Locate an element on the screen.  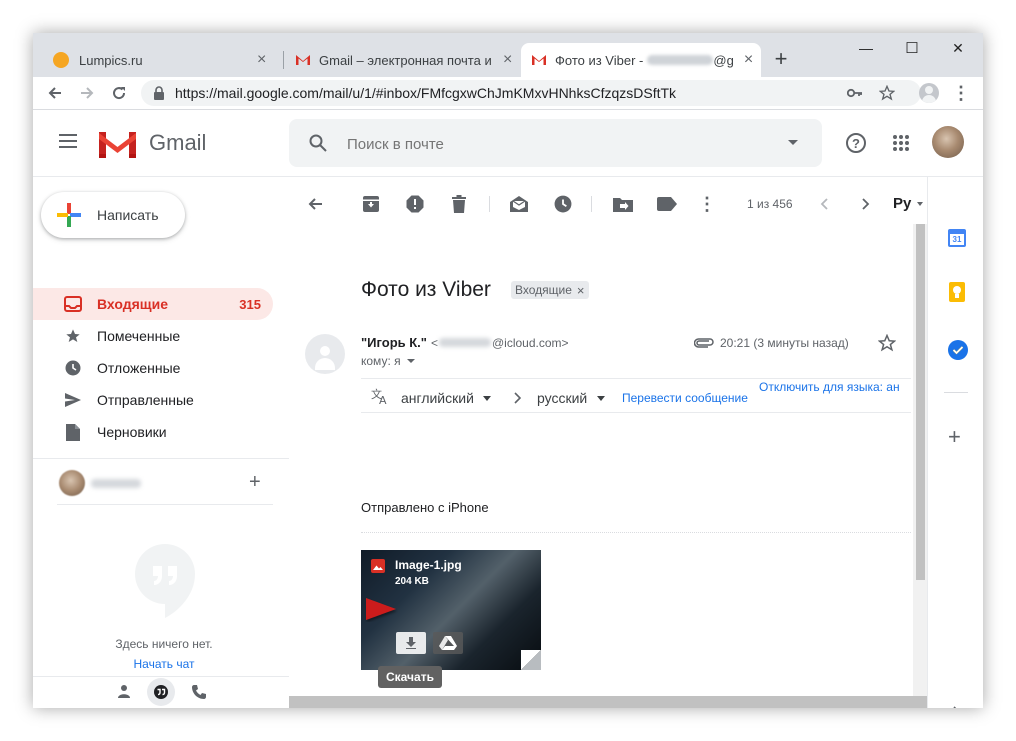
translate-bar-top-border is located at coordinates (636, 378).